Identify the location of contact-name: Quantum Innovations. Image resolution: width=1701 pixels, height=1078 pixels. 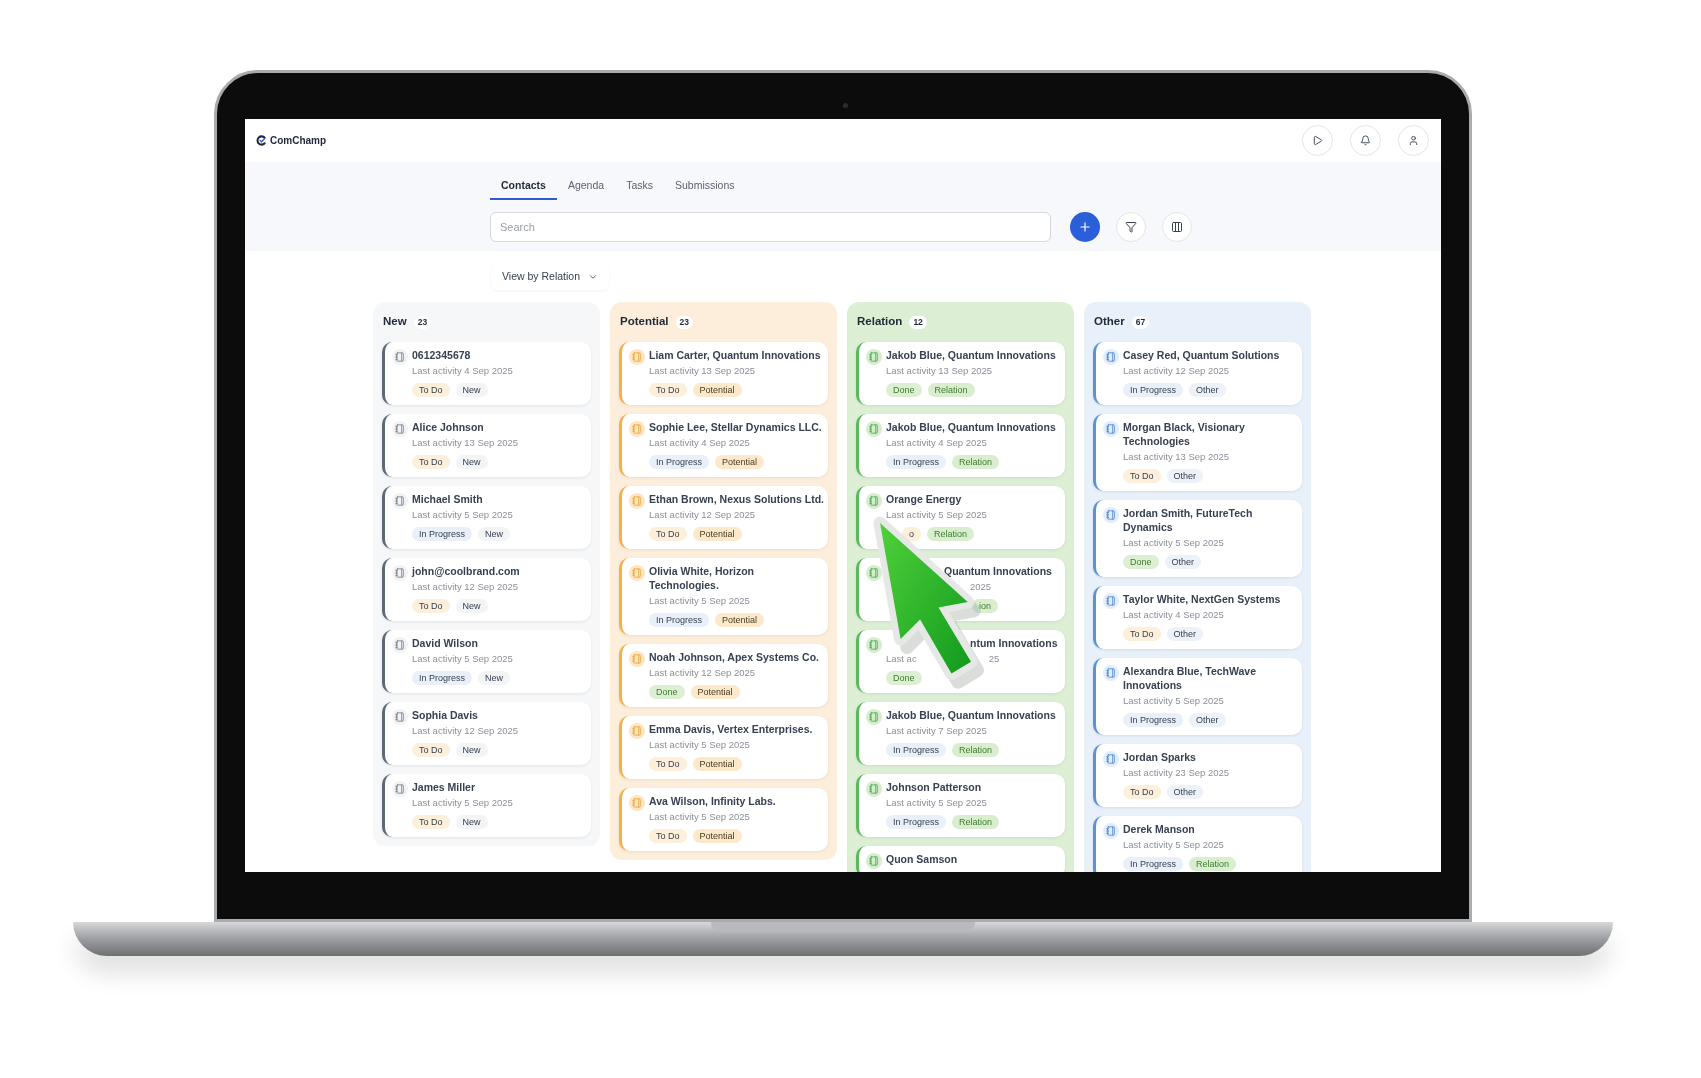
(998, 571).